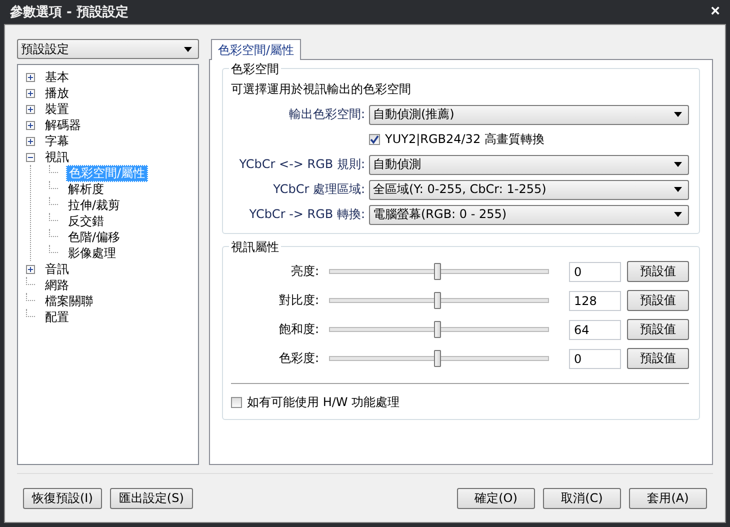 The image size is (730, 527). What do you see at coordinates (255, 69) in the screenshot?
I see `group-title: 色彩空間` at bounding box center [255, 69].